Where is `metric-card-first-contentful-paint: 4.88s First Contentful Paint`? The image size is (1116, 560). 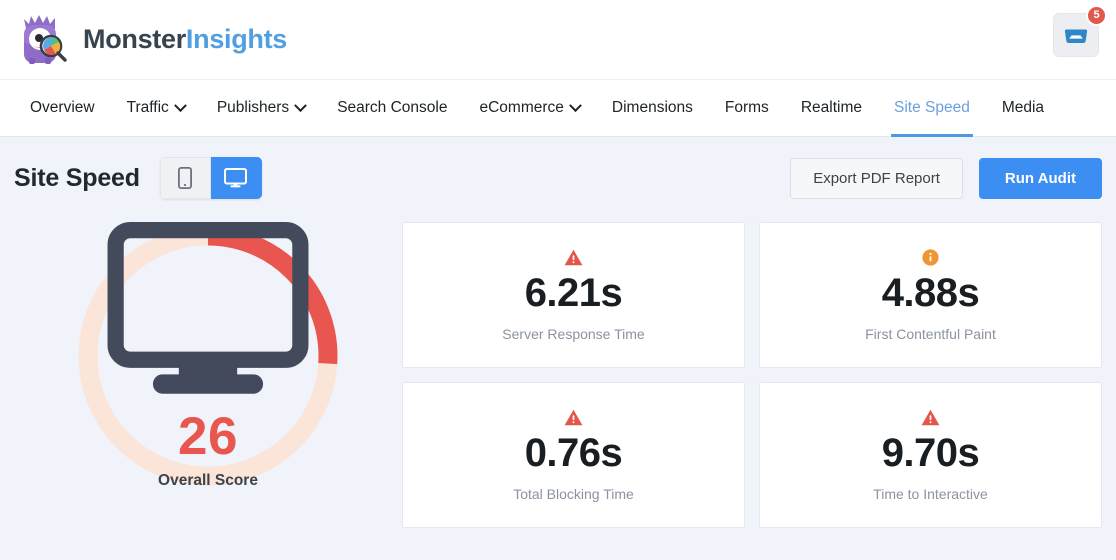
metric-card-first-contentful-paint: 4.88s First Contentful Paint is located at coordinates (930, 295).